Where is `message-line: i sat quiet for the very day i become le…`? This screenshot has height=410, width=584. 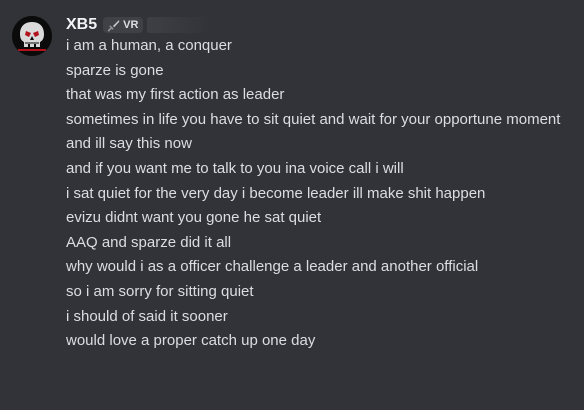
message-line: i sat quiet for the very day i become le… is located at coordinates (276, 193).